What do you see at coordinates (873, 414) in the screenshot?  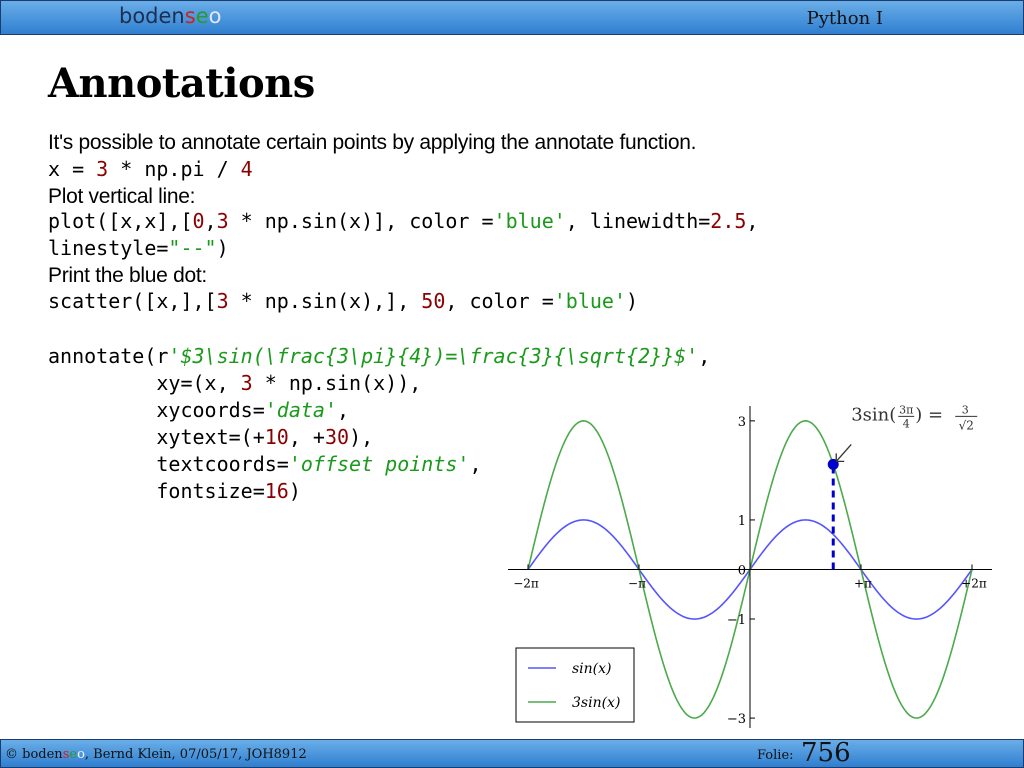 I see `annotation-lead: 3sin(` at bounding box center [873, 414].